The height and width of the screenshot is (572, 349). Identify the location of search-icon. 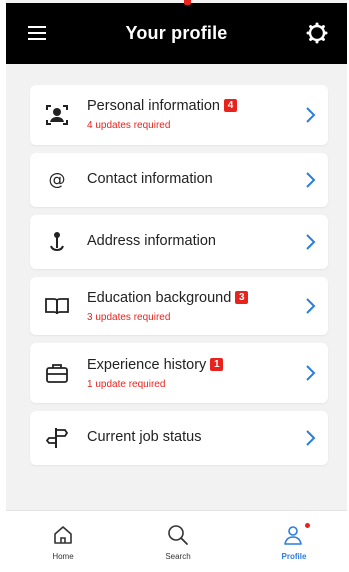
(178, 535).